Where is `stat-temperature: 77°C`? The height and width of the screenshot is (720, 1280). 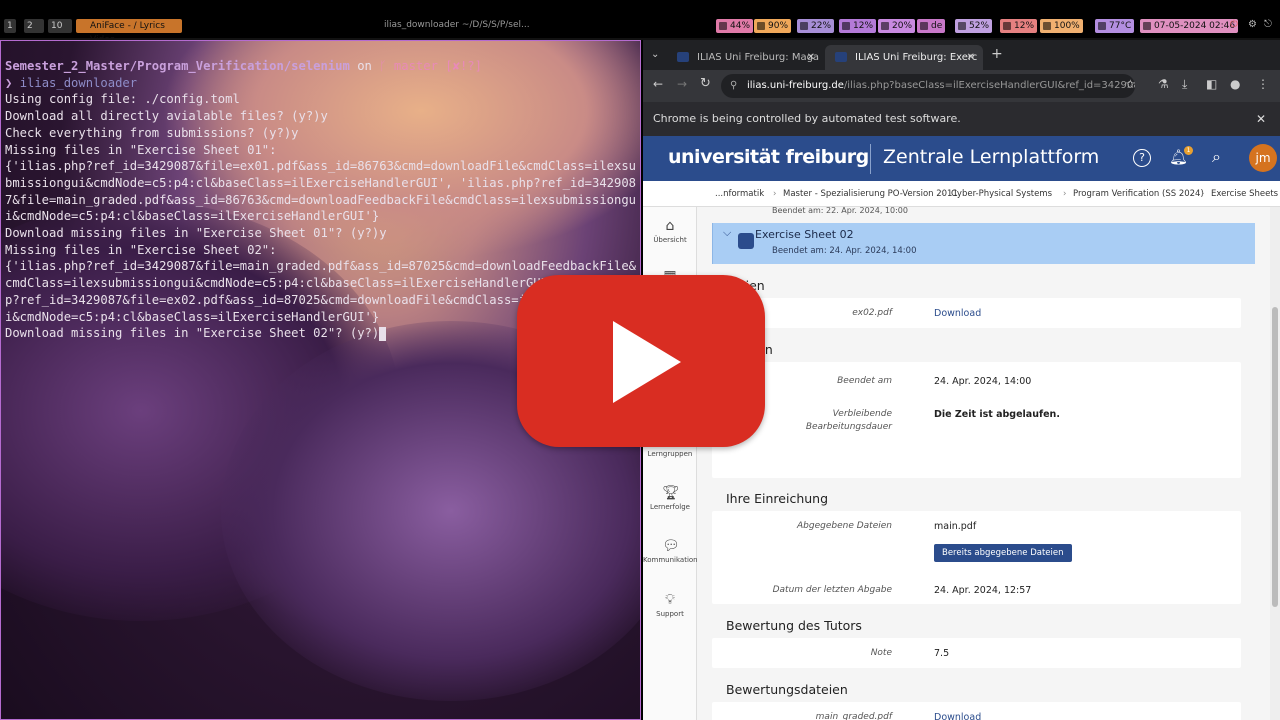
stat-temperature: 77°C is located at coordinates (1115, 26).